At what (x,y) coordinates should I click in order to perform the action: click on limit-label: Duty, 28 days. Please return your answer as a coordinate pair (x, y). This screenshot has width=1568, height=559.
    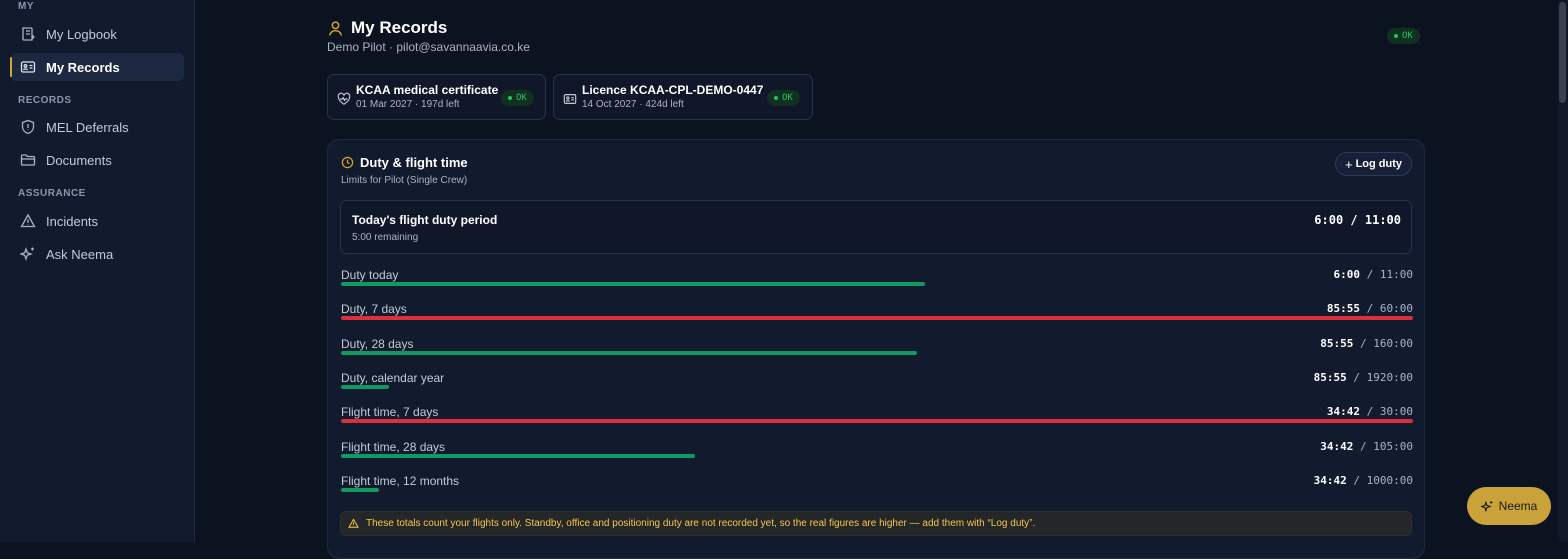
    Looking at the image, I should click on (377, 344).